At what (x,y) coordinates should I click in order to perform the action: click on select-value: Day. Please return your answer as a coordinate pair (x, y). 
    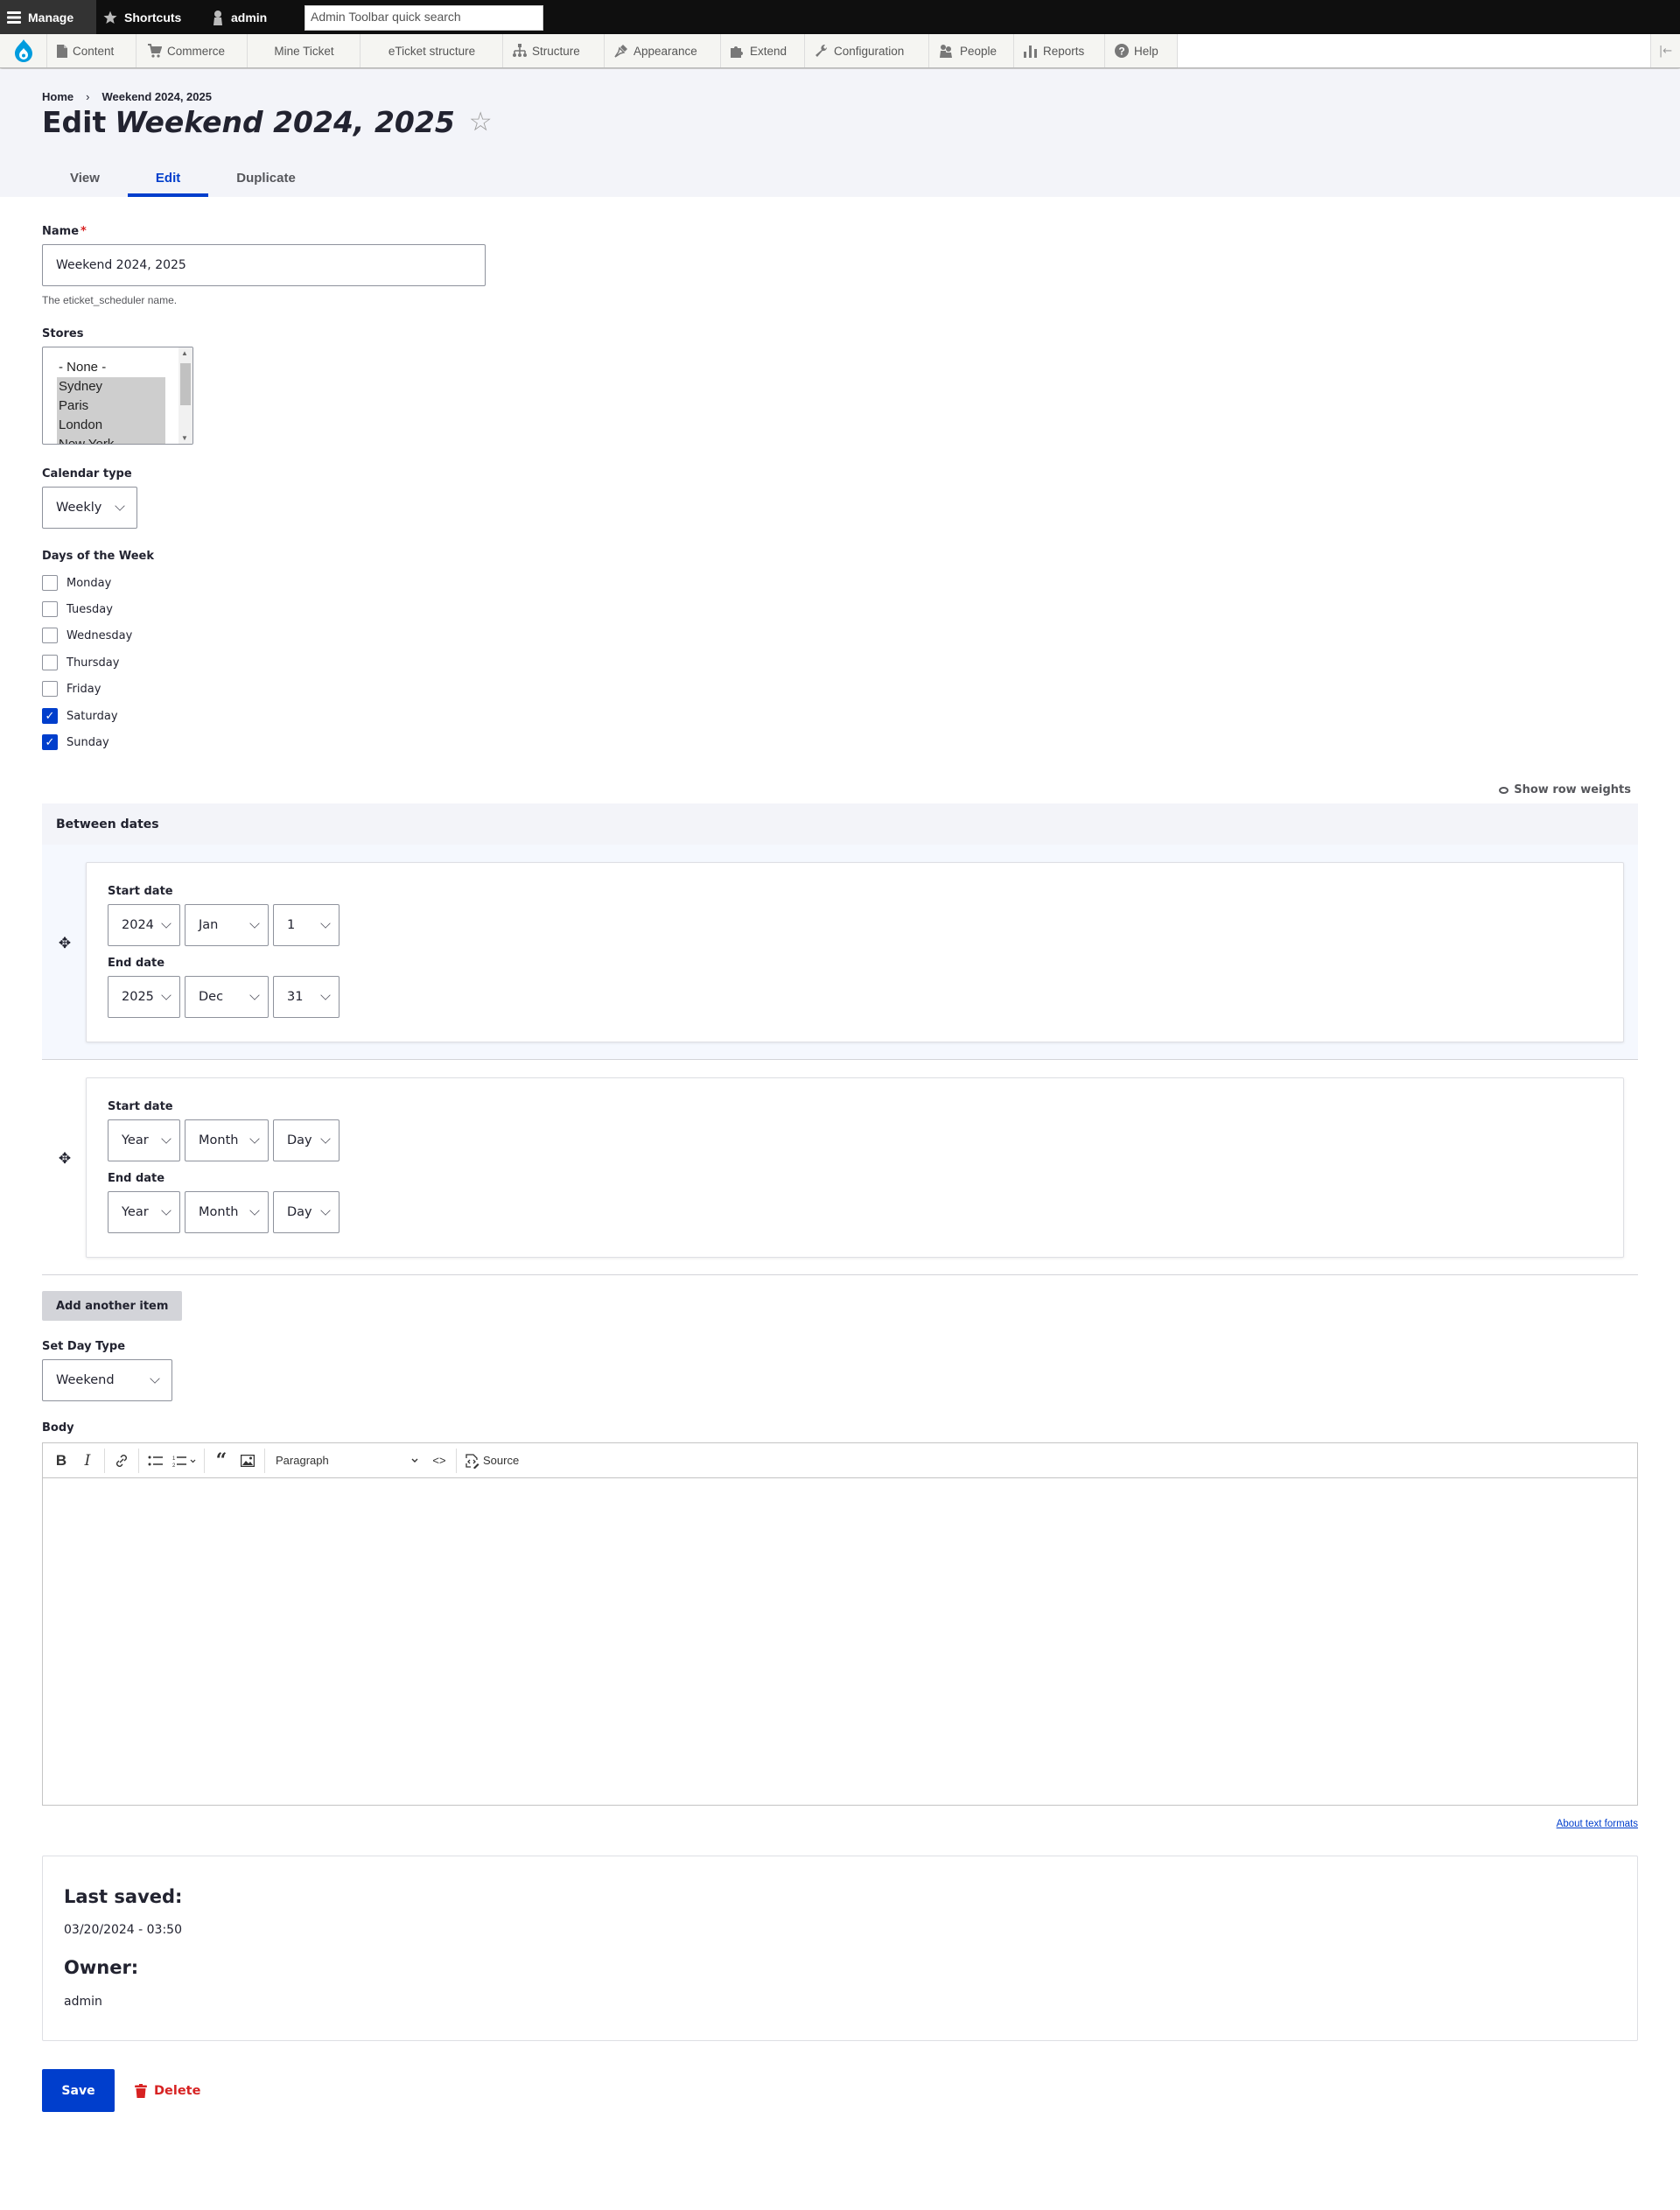
    Looking at the image, I should click on (299, 1140).